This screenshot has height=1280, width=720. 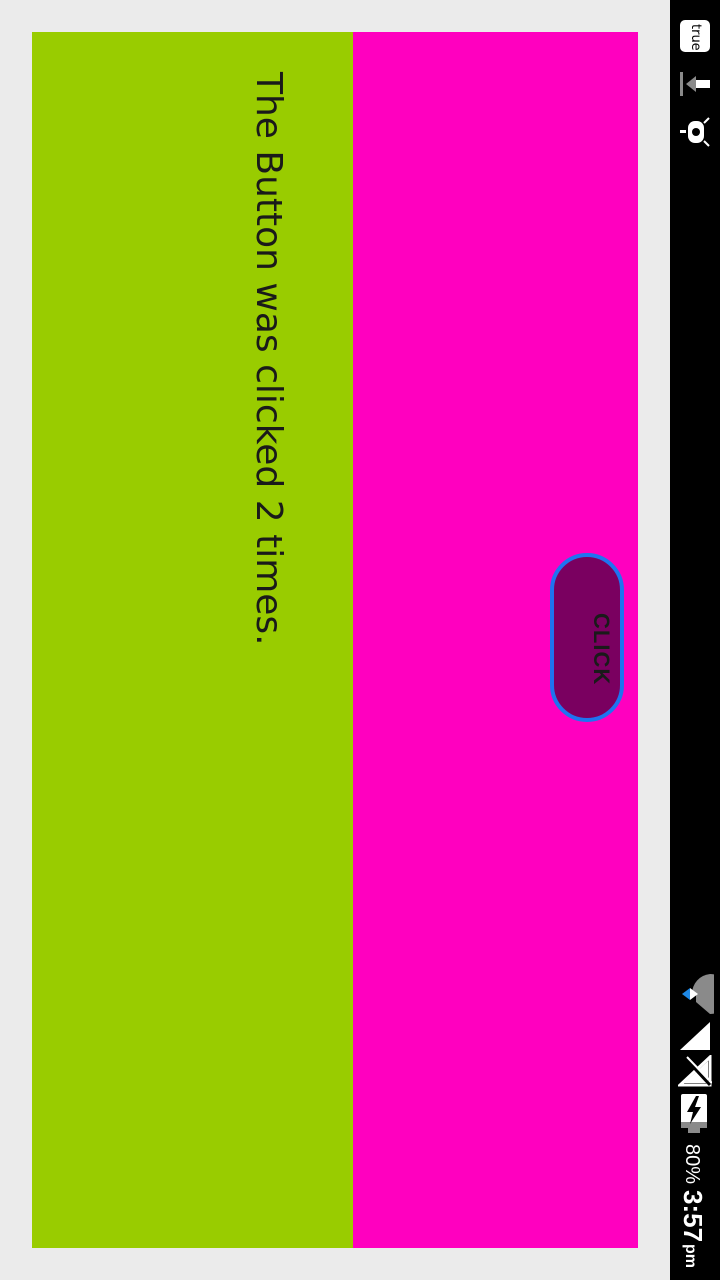 I want to click on true-badge: true, so click(x=695, y=36).